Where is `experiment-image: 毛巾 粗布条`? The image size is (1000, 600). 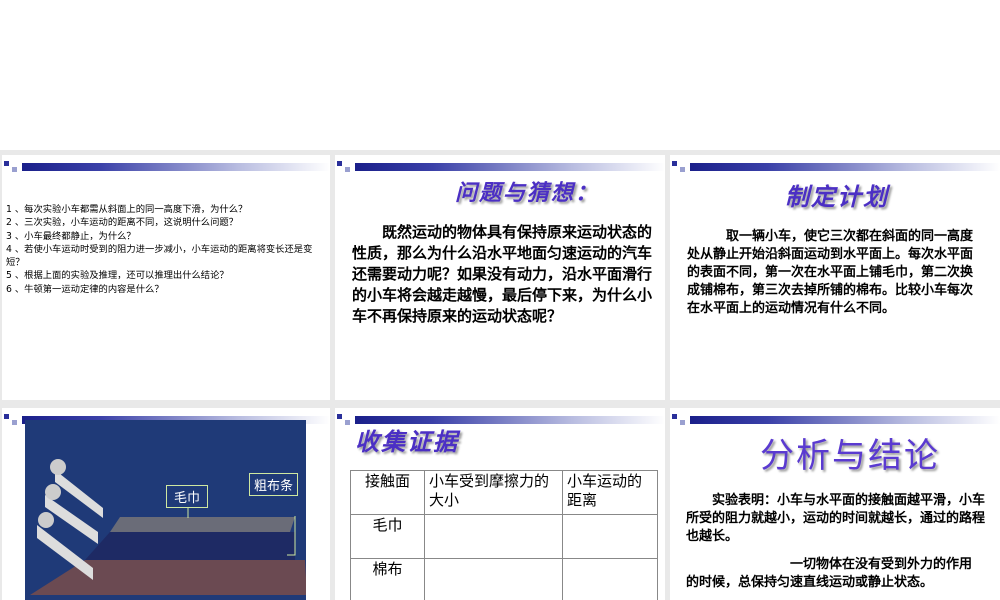 experiment-image: 毛巾 粗布条 is located at coordinates (166, 510).